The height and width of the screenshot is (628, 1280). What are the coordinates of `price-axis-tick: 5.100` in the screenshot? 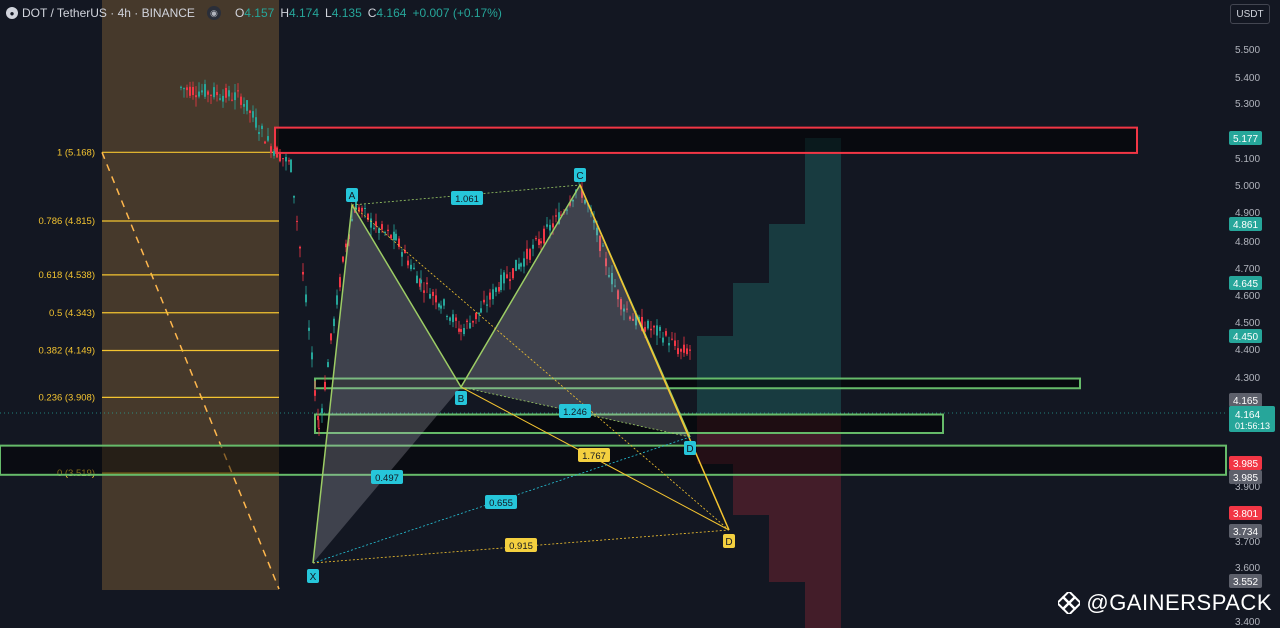 It's located at (1247, 159).